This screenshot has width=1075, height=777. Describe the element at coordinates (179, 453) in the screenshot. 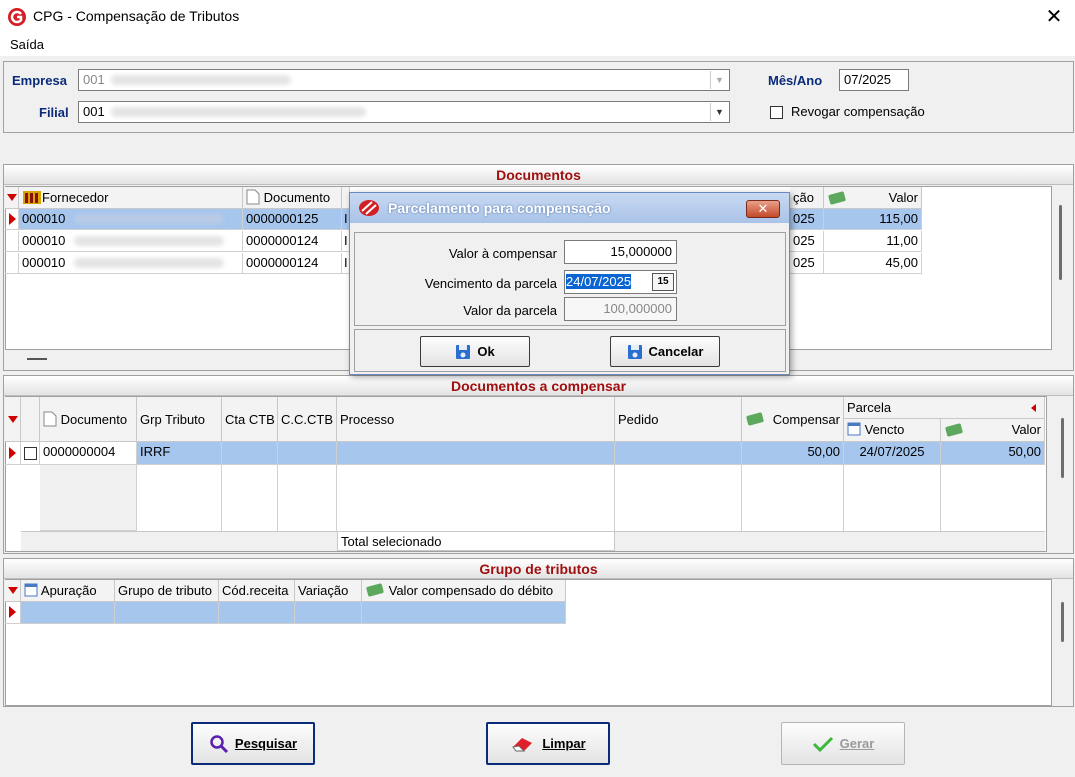

I see `table-row-grp-tributo: IRRF` at that location.